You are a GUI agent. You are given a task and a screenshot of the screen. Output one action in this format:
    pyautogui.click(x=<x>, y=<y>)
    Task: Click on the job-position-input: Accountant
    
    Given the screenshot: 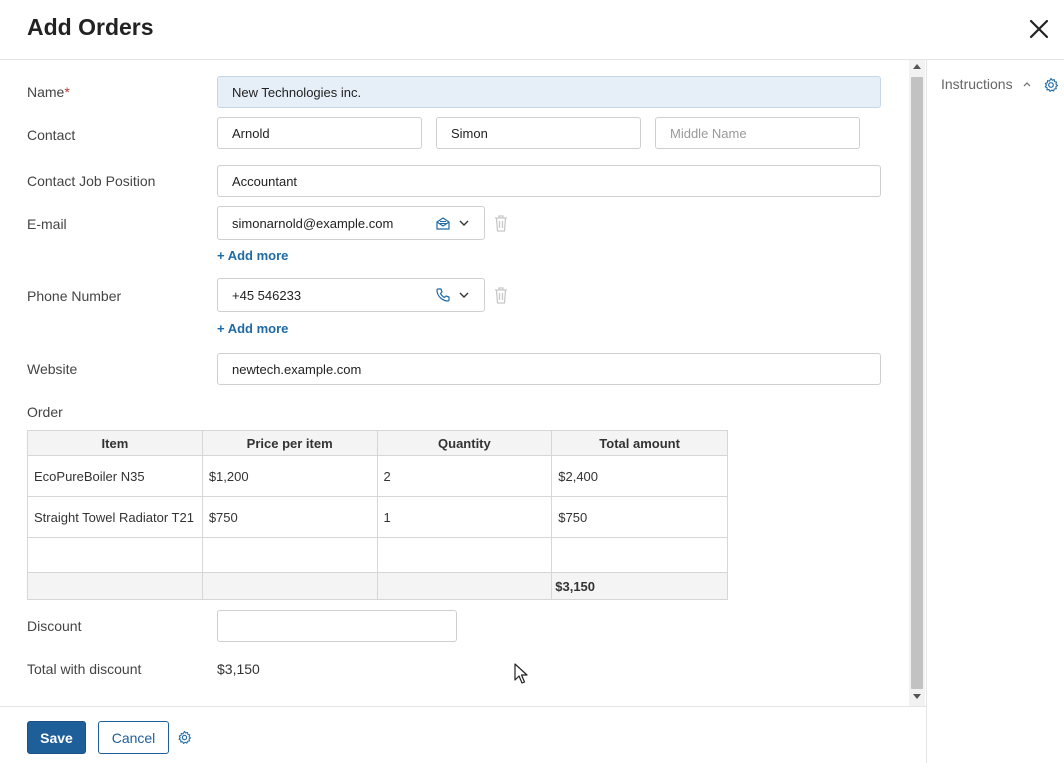 What is the action you would take?
    pyautogui.click(x=549, y=181)
    